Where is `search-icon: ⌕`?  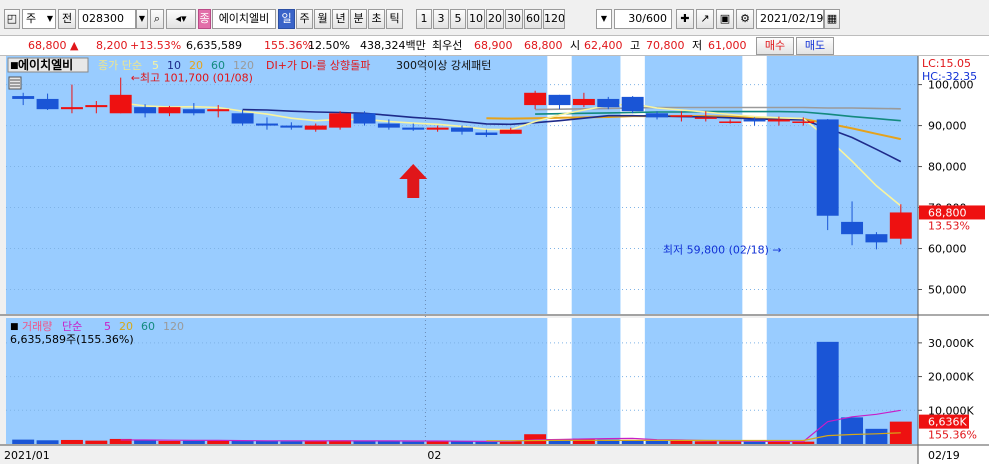
search-icon: ⌕ is located at coordinates (157, 19).